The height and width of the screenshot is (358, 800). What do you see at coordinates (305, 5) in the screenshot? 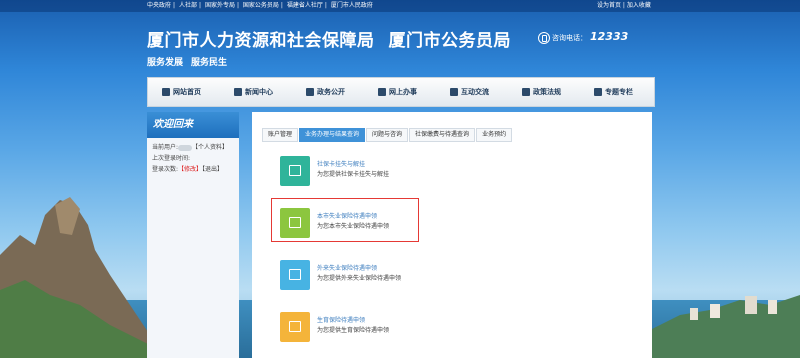
I see `top-link-fujian-hrss: 福建省人社厅` at bounding box center [305, 5].